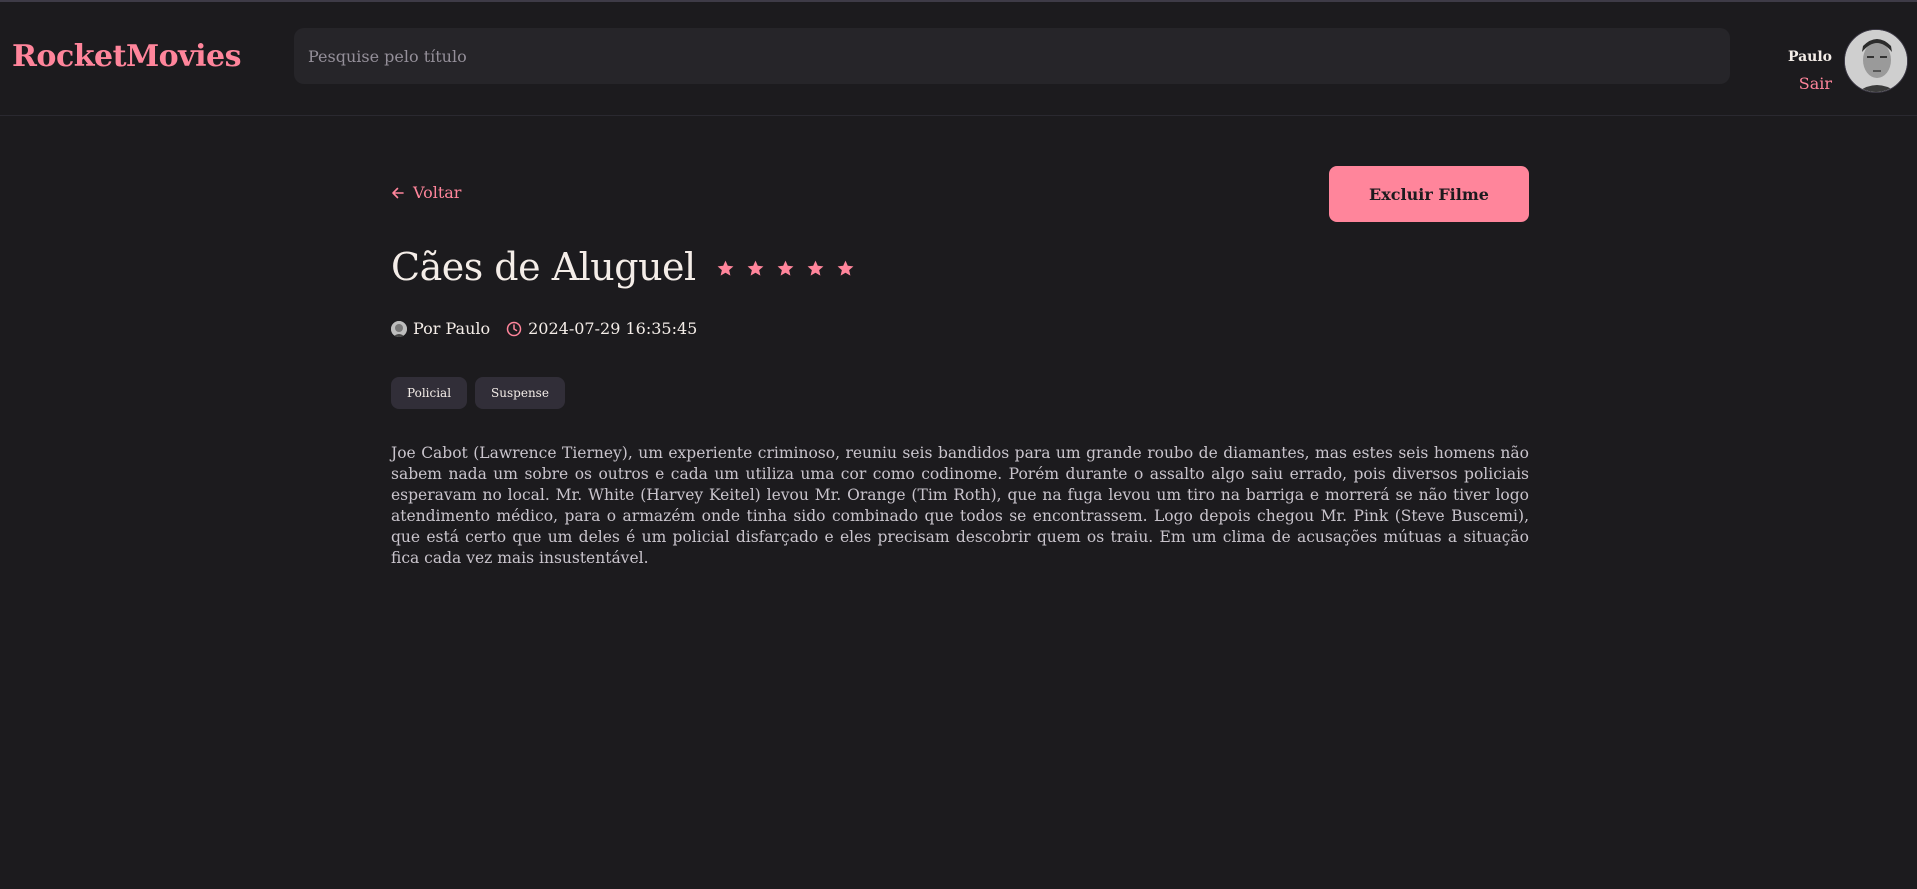  I want to click on search-bar, so click(1012, 56).